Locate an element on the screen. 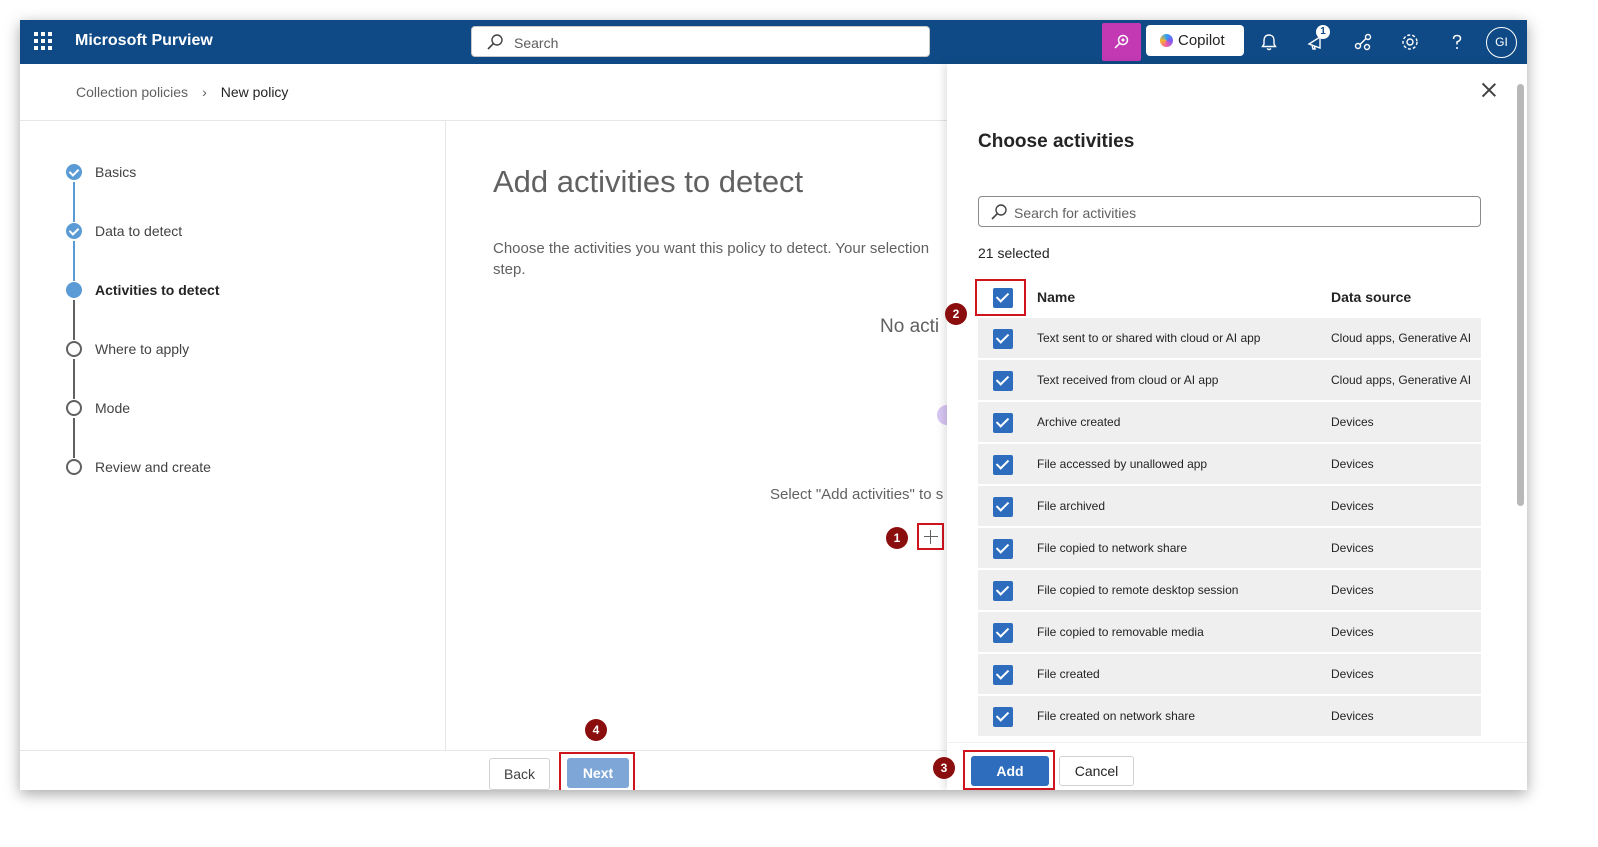 Image resolution: width=1598 pixels, height=847 pixels. activity-name: File copied to removable media is located at coordinates (1120, 632).